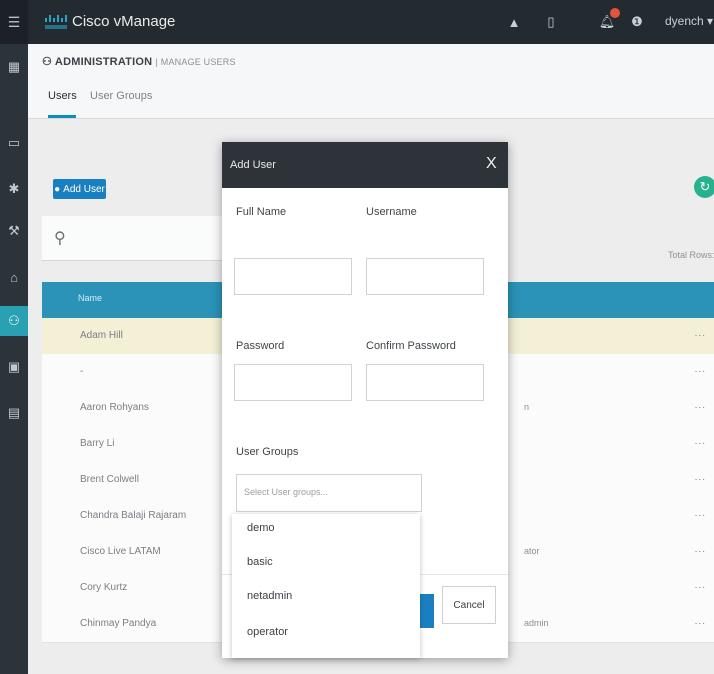 The height and width of the screenshot is (674, 714). What do you see at coordinates (97, 443) in the screenshot?
I see `user-name-cell: Barry Li` at bounding box center [97, 443].